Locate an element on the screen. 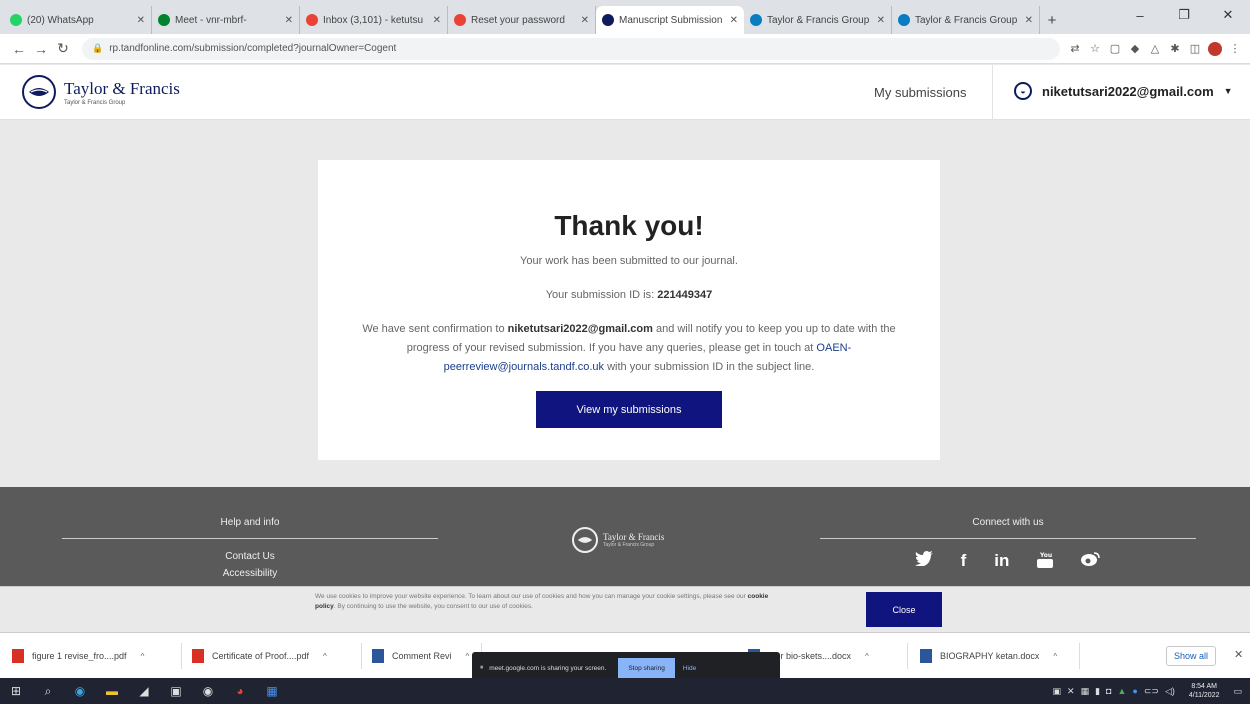 The width and height of the screenshot is (1250, 704). confirmation-email: niketutsari2022@gmail.com is located at coordinates (580, 329).